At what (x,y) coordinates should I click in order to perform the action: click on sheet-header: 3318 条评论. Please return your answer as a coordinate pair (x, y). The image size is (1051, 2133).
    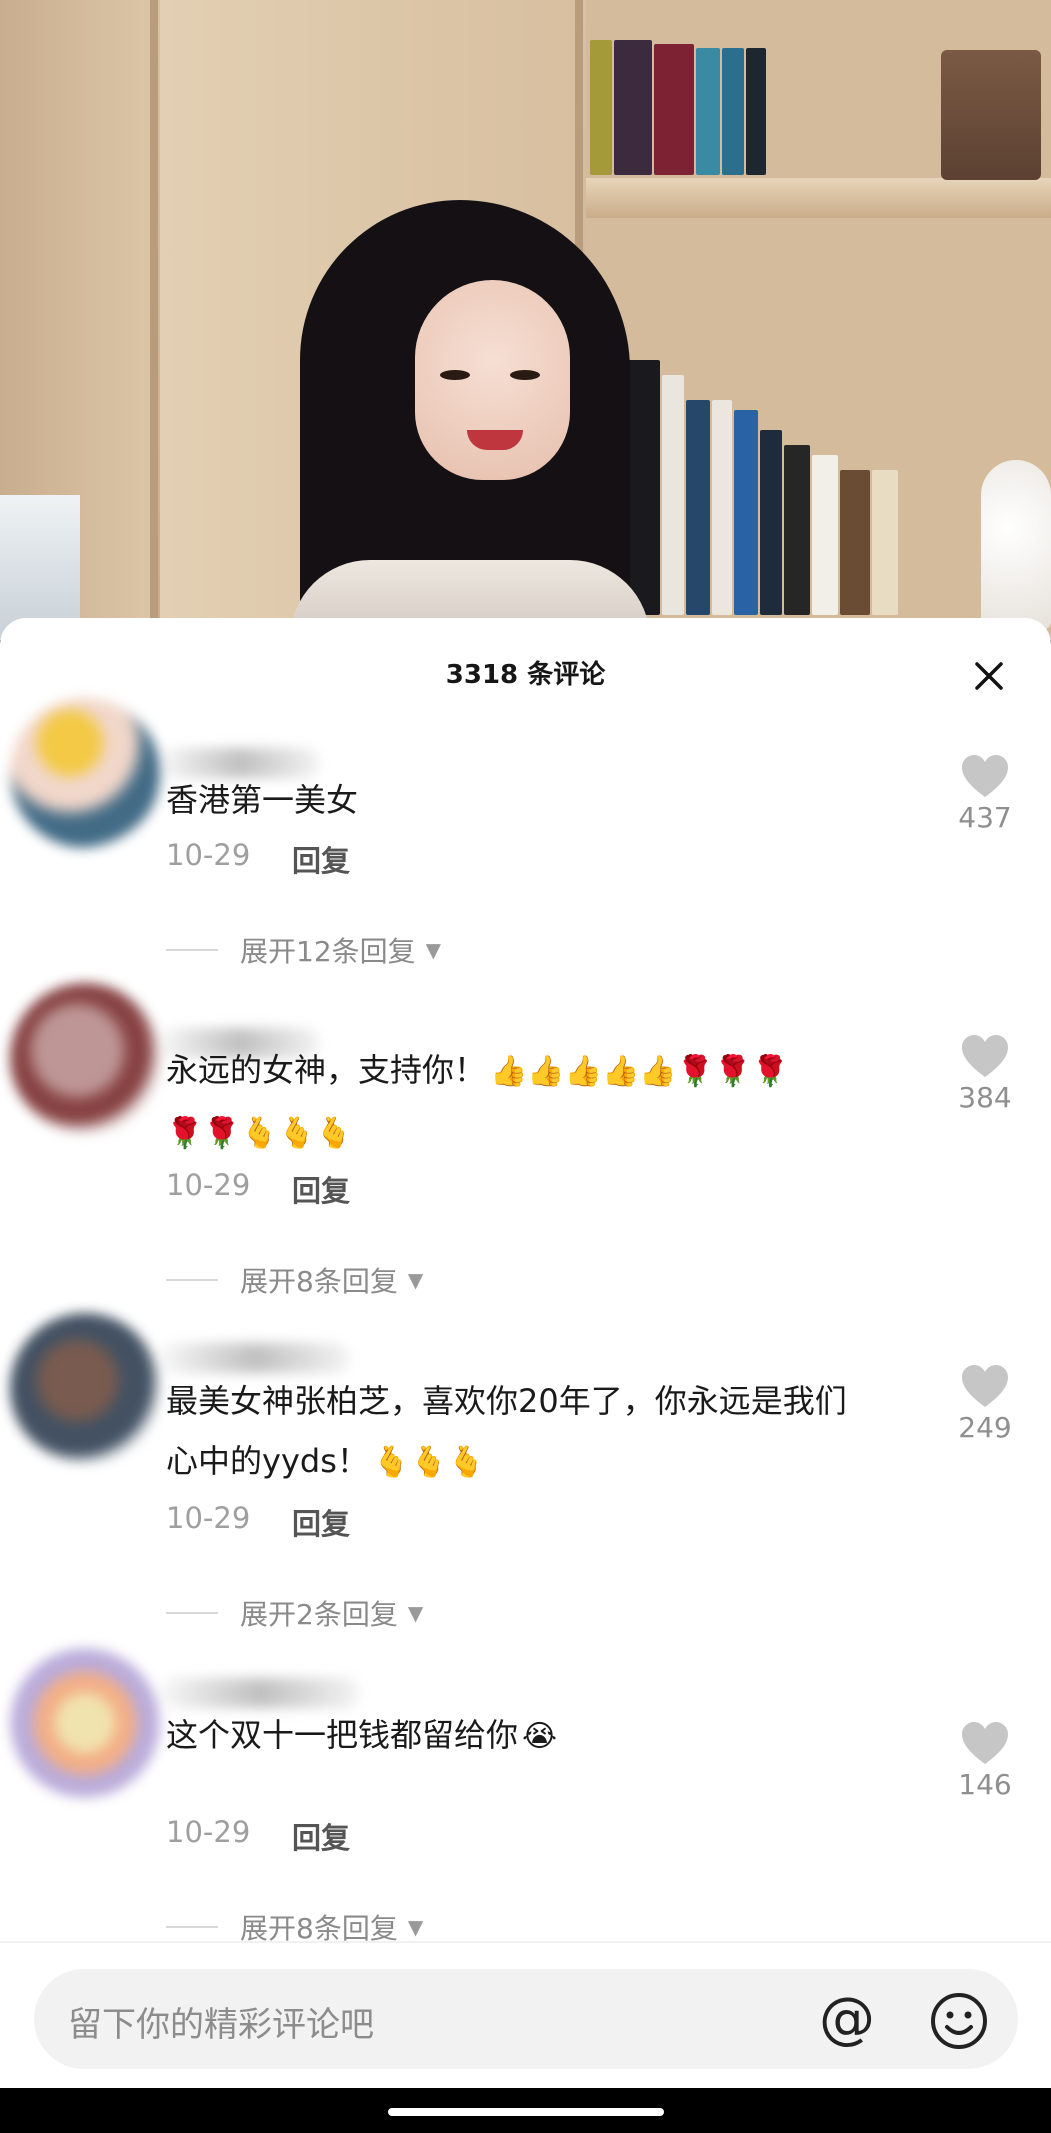
    Looking at the image, I should click on (525, 673).